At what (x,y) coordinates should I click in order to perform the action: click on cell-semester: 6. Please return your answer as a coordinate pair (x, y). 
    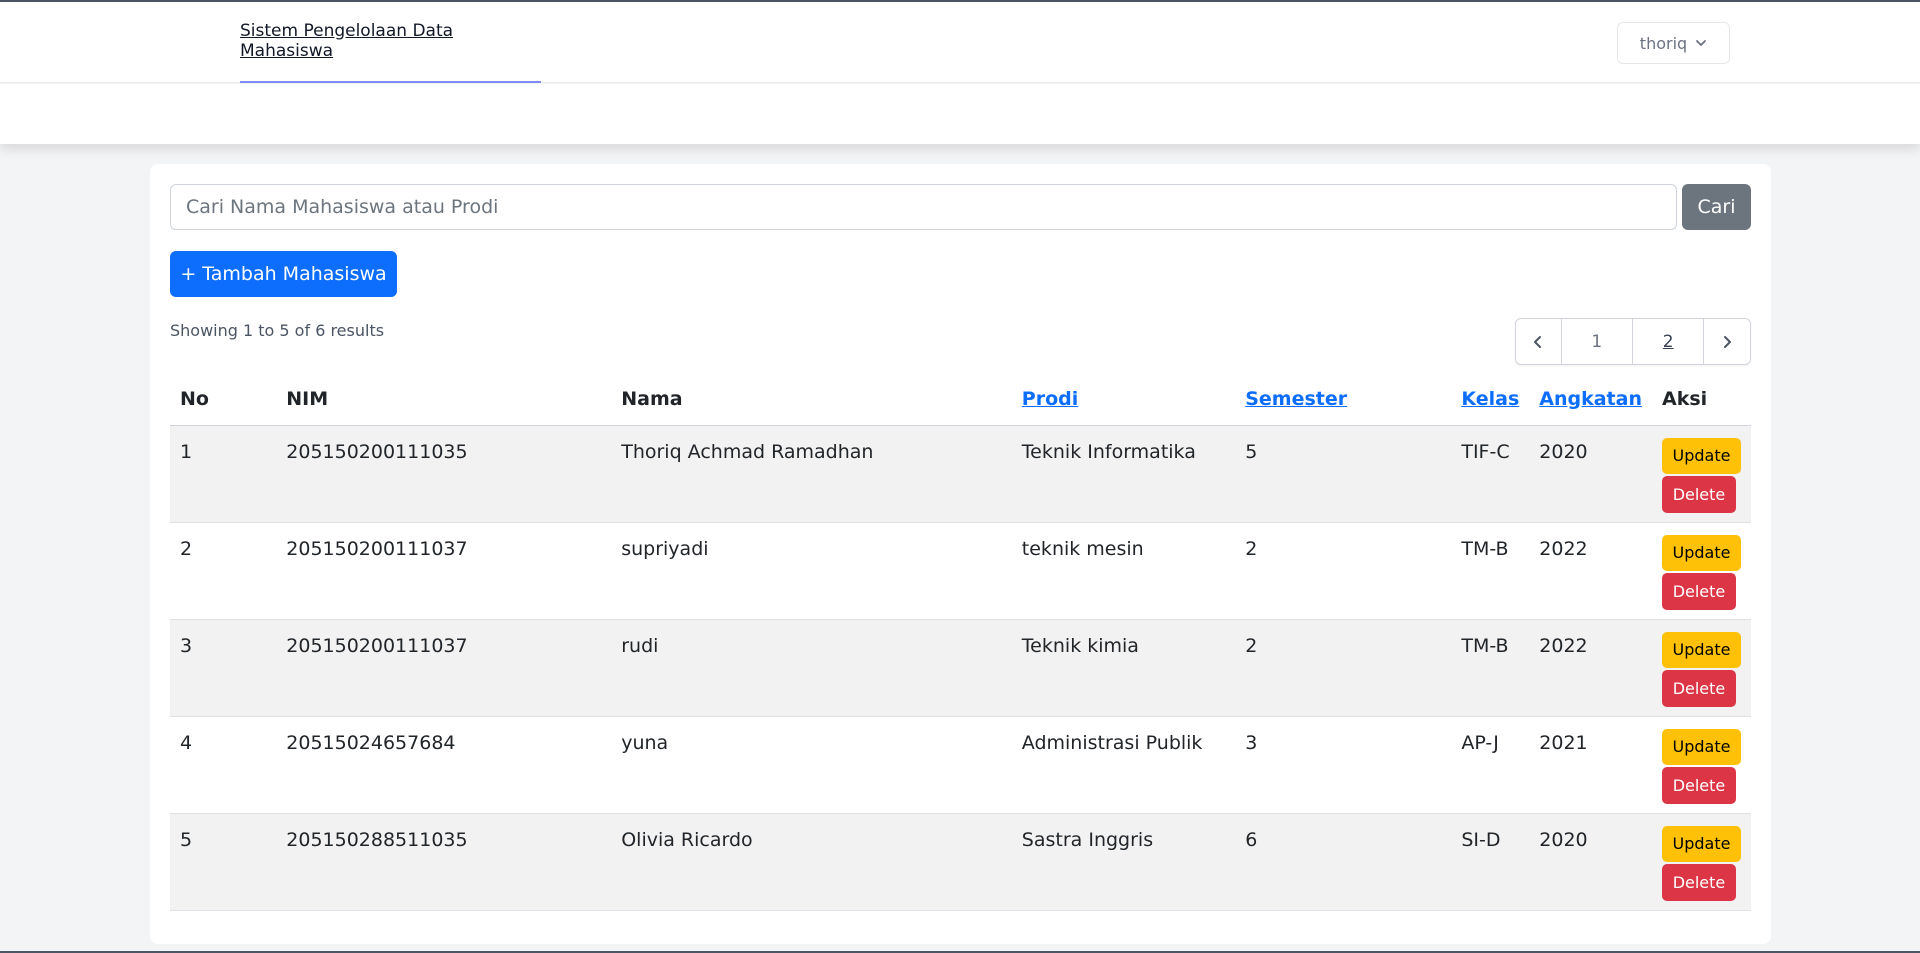
    Looking at the image, I should click on (1343, 862).